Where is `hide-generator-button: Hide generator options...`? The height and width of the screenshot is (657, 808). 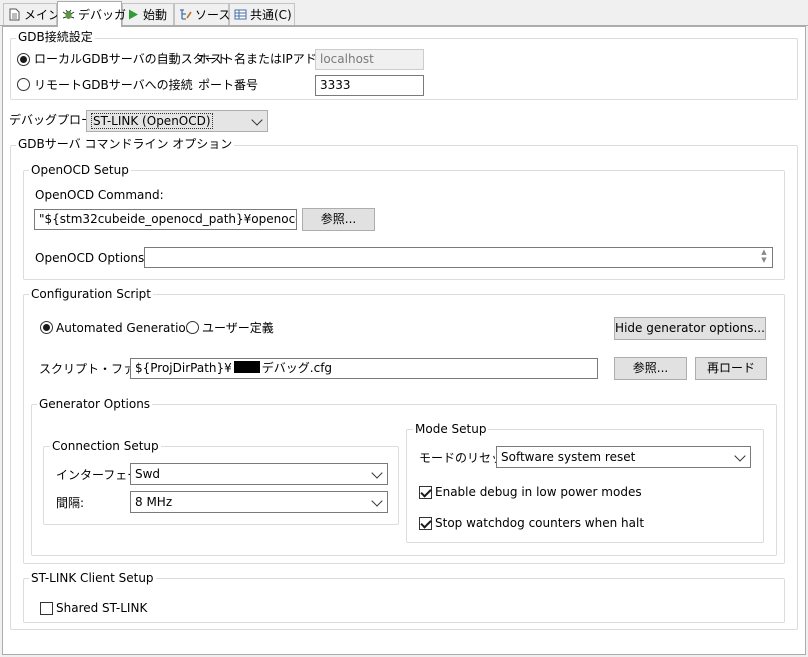 hide-generator-button: Hide generator options... is located at coordinates (690, 328).